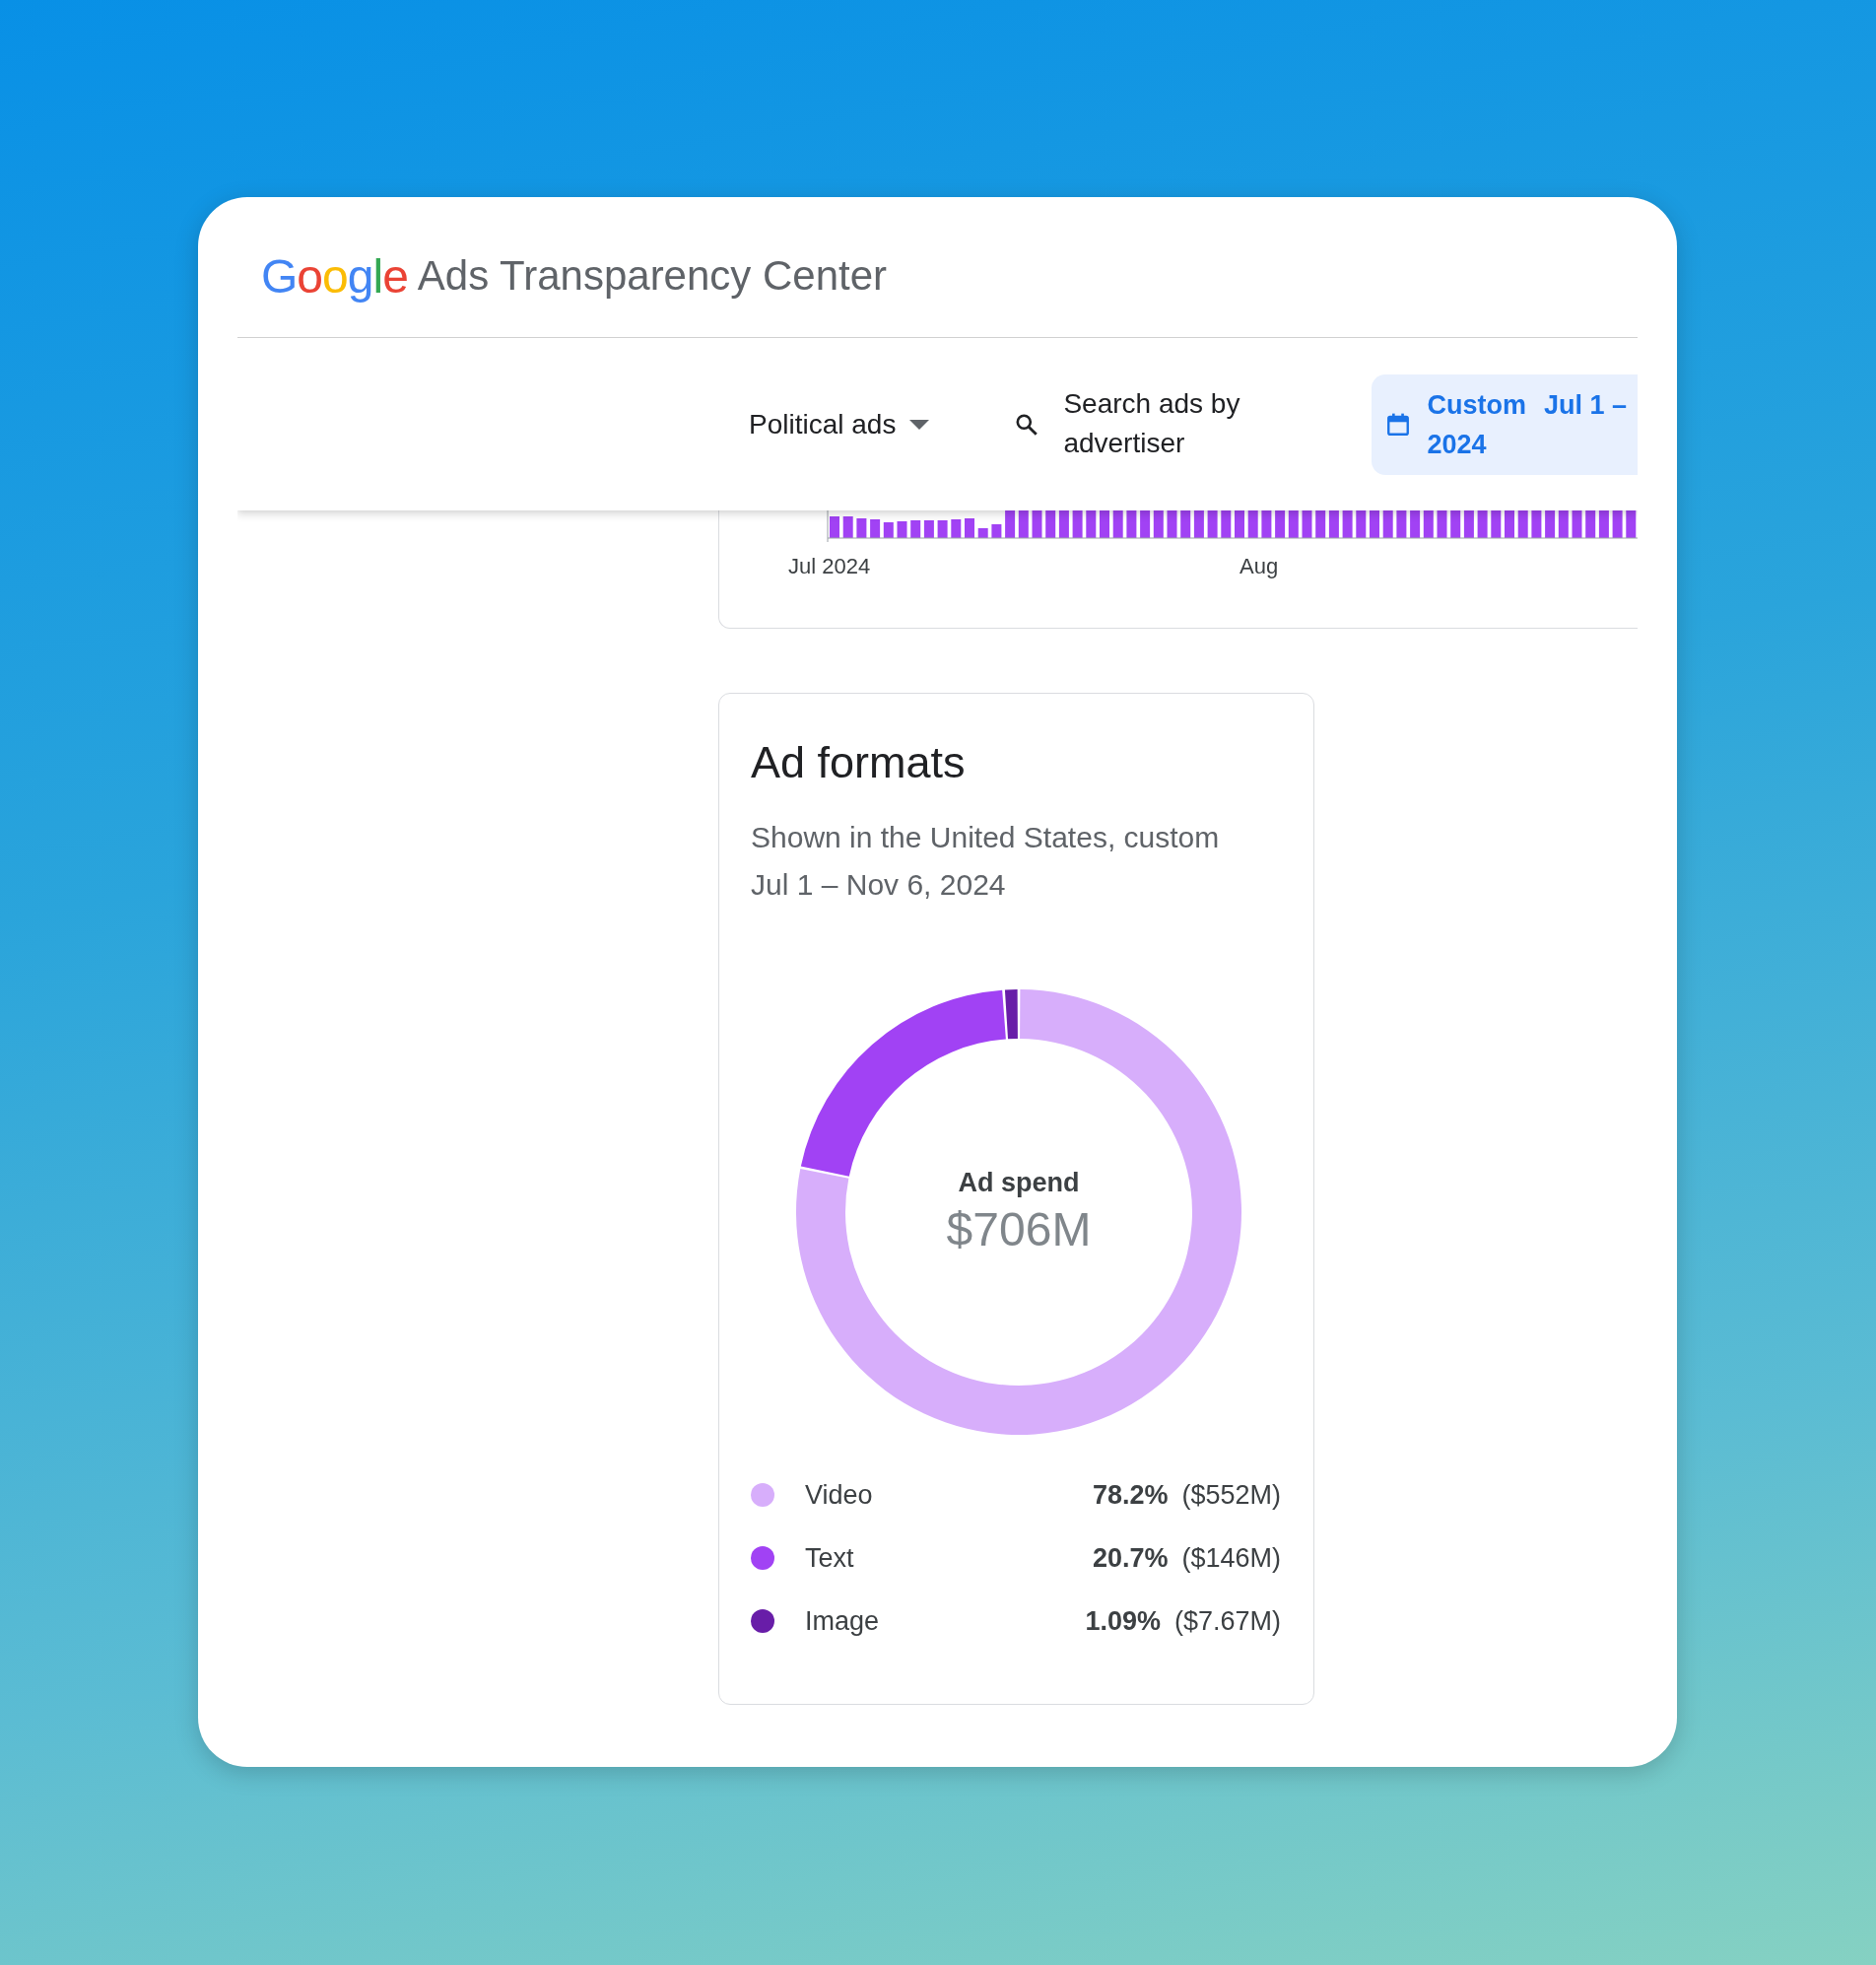  What do you see at coordinates (840, 424) in the screenshot?
I see `ad-type-dropdown: Political ads` at bounding box center [840, 424].